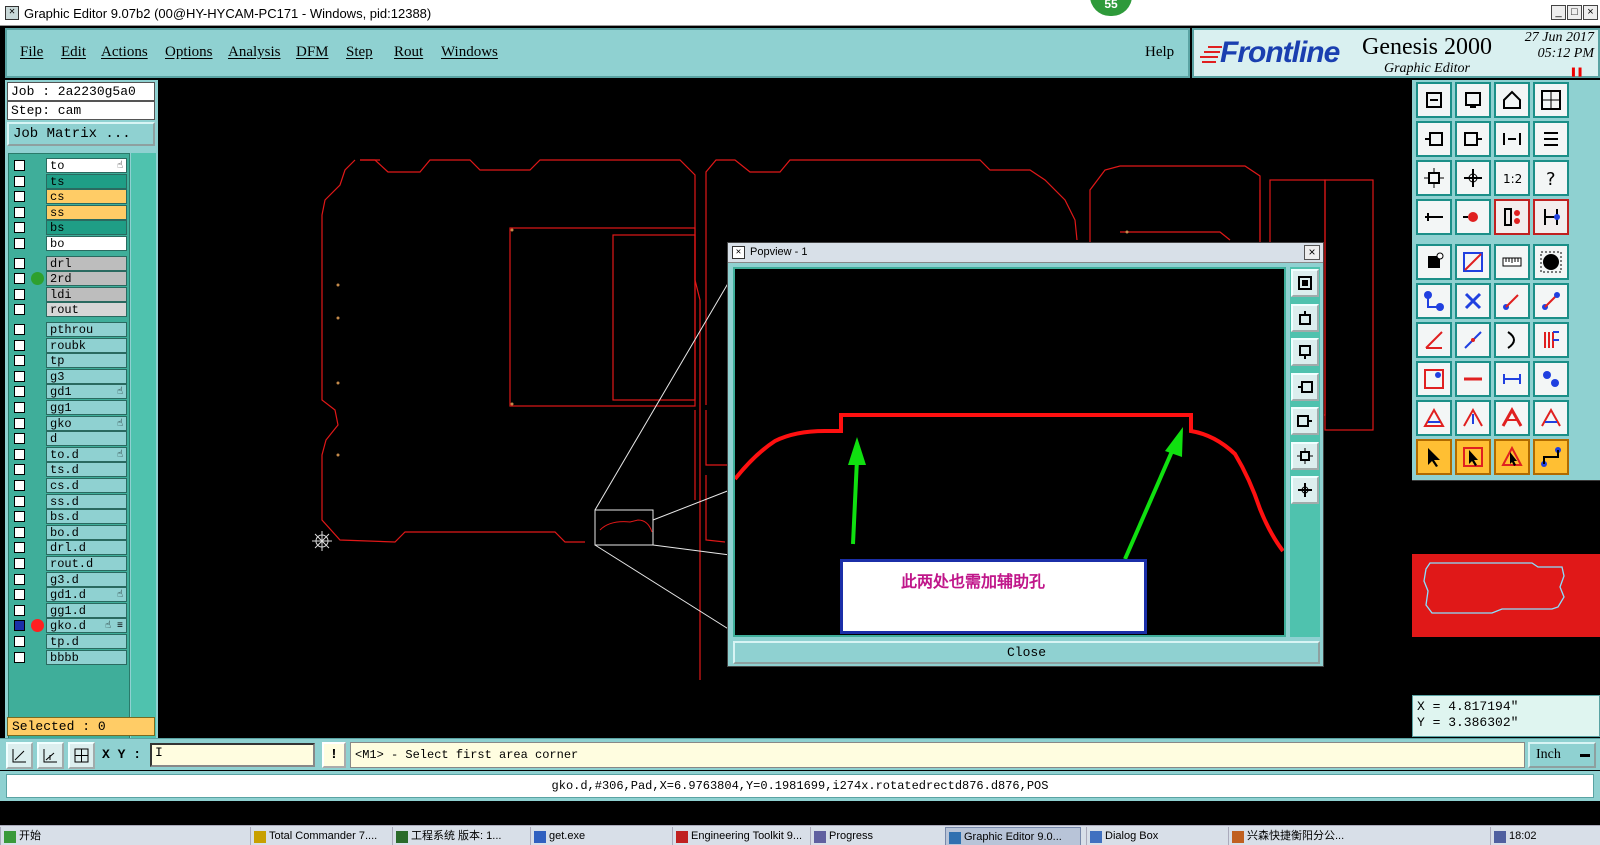  What do you see at coordinates (1512, 178) in the screenshot?
I see `ratio-button: 1:2` at bounding box center [1512, 178].